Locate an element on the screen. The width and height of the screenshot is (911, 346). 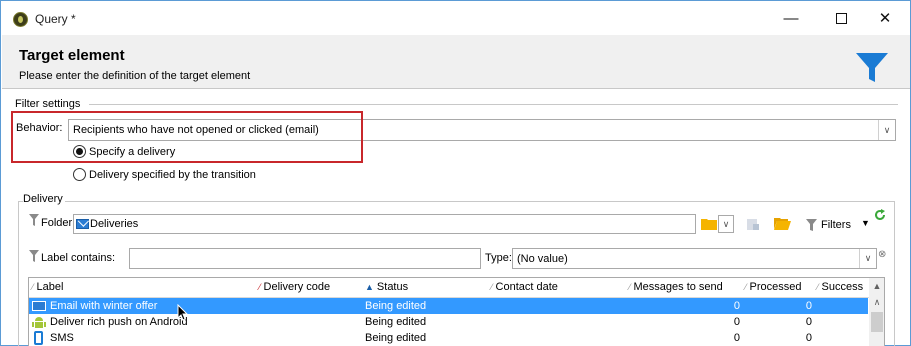
label-contains-label: Label contains: is located at coordinates (79, 258).